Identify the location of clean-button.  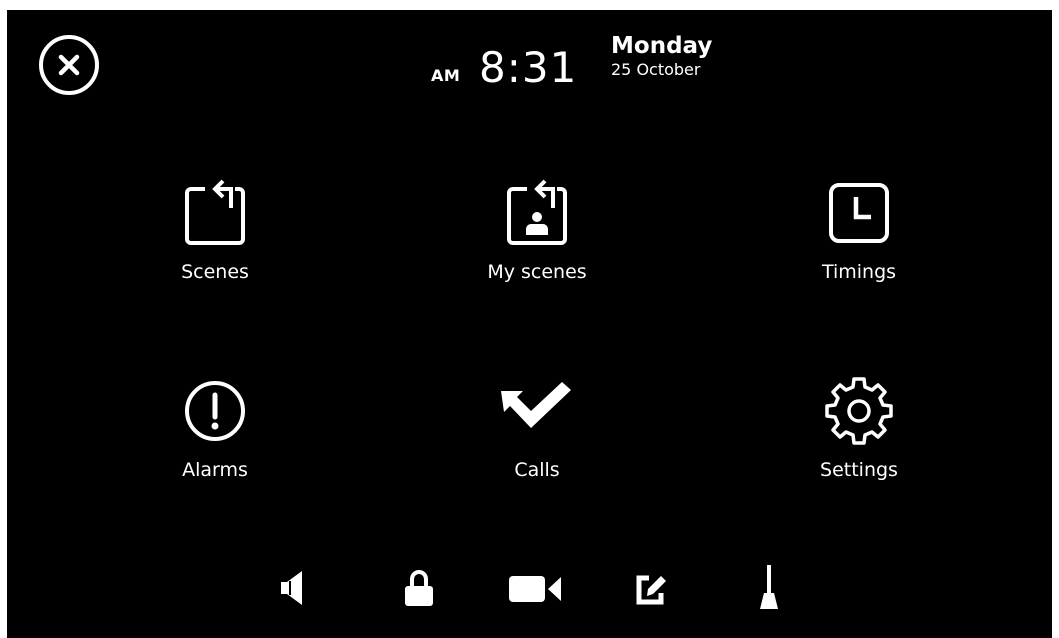
(769, 588).